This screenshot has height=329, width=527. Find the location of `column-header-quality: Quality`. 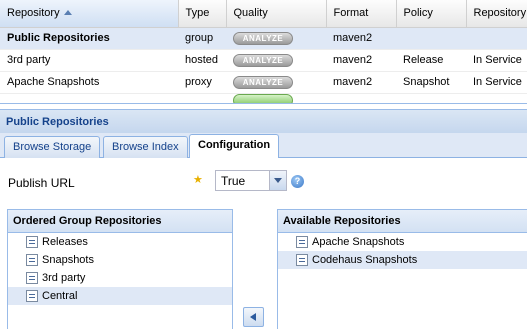

column-header-quality: Quality is located at coordinates (276, 14).